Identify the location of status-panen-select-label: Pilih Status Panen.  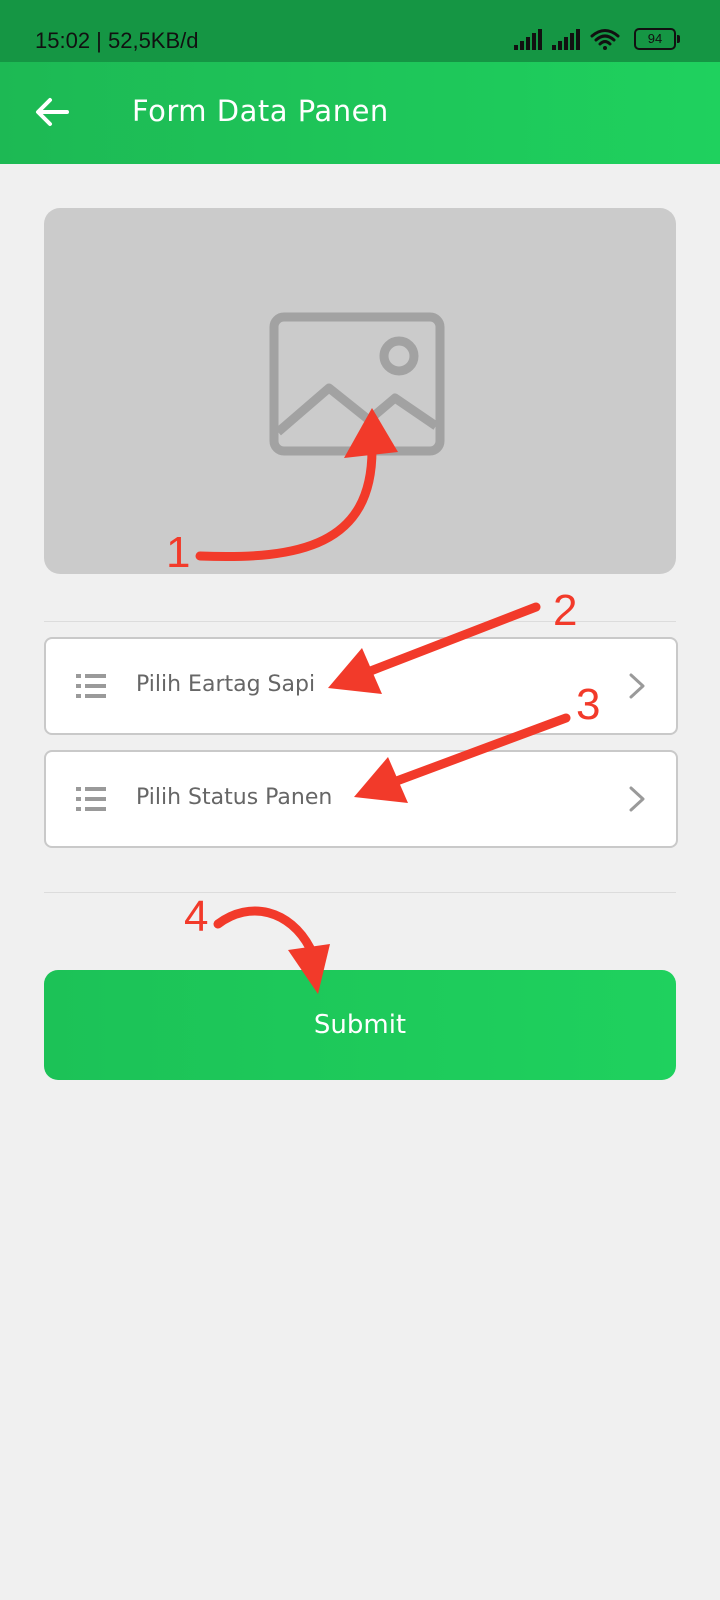
(234, 797).